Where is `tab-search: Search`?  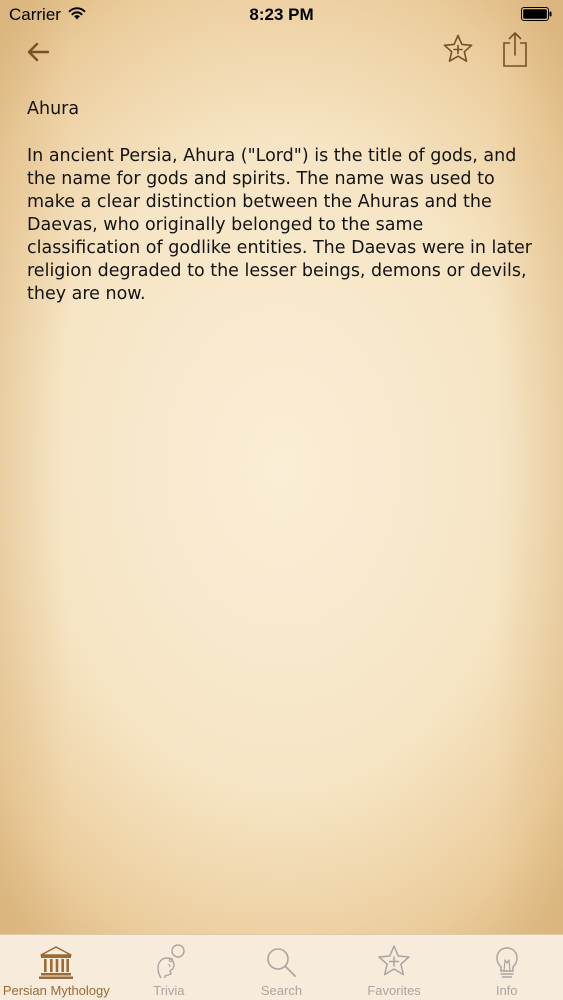
tab-search: Search is located at coordinates (281, 967).